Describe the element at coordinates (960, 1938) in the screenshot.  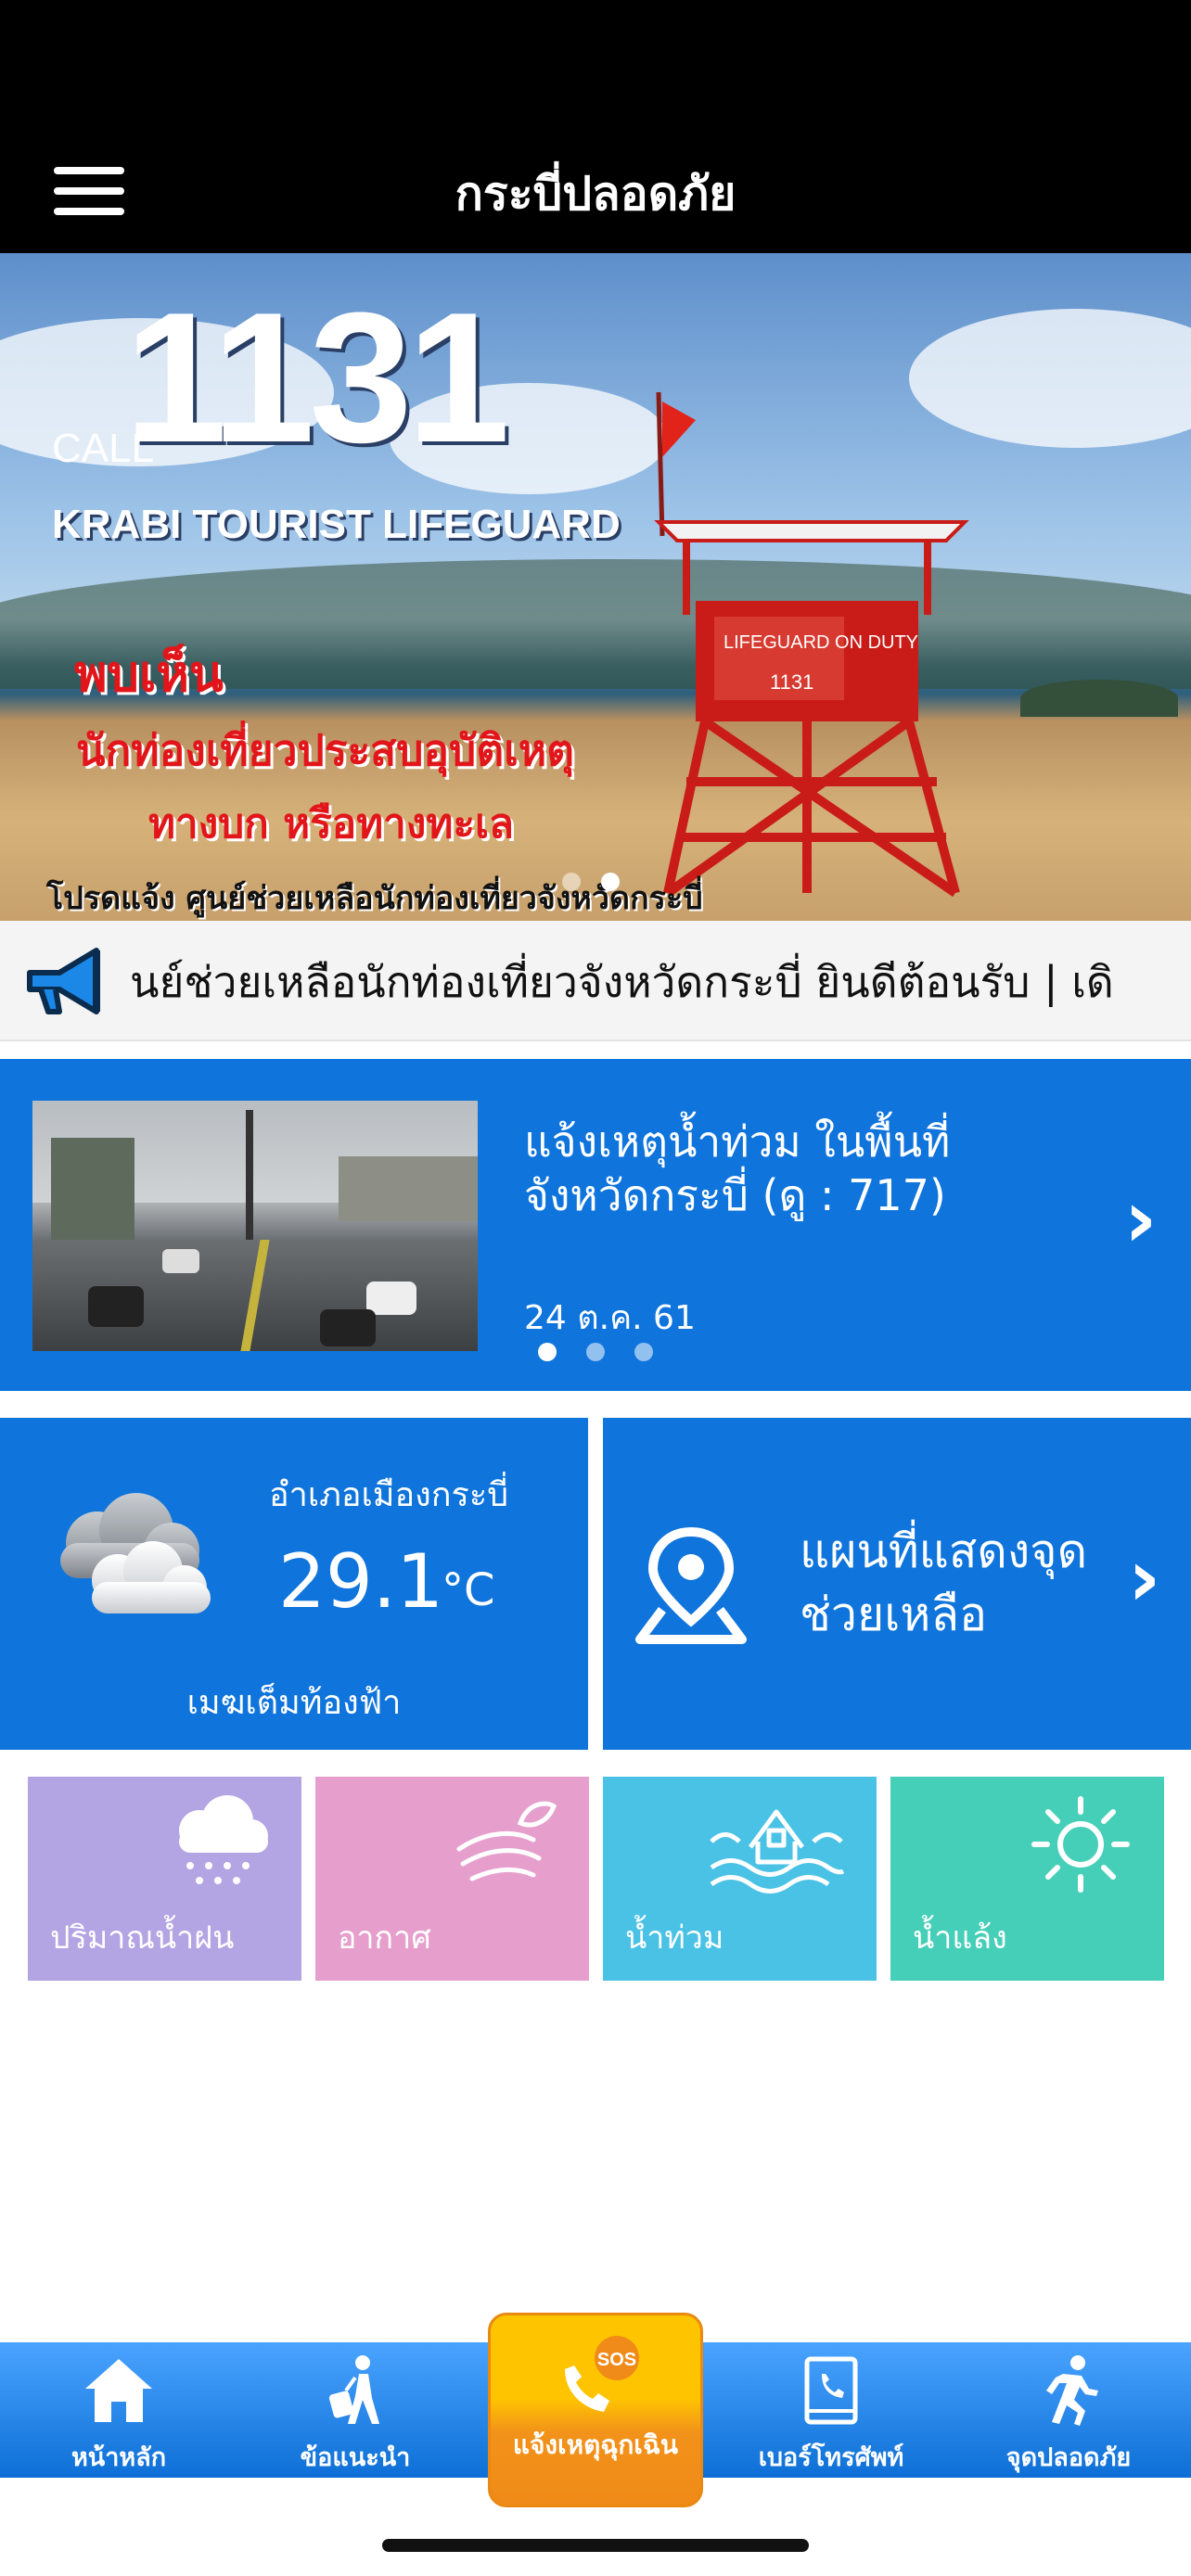
I see `tile-label: น้ำแล้ง` at that location.